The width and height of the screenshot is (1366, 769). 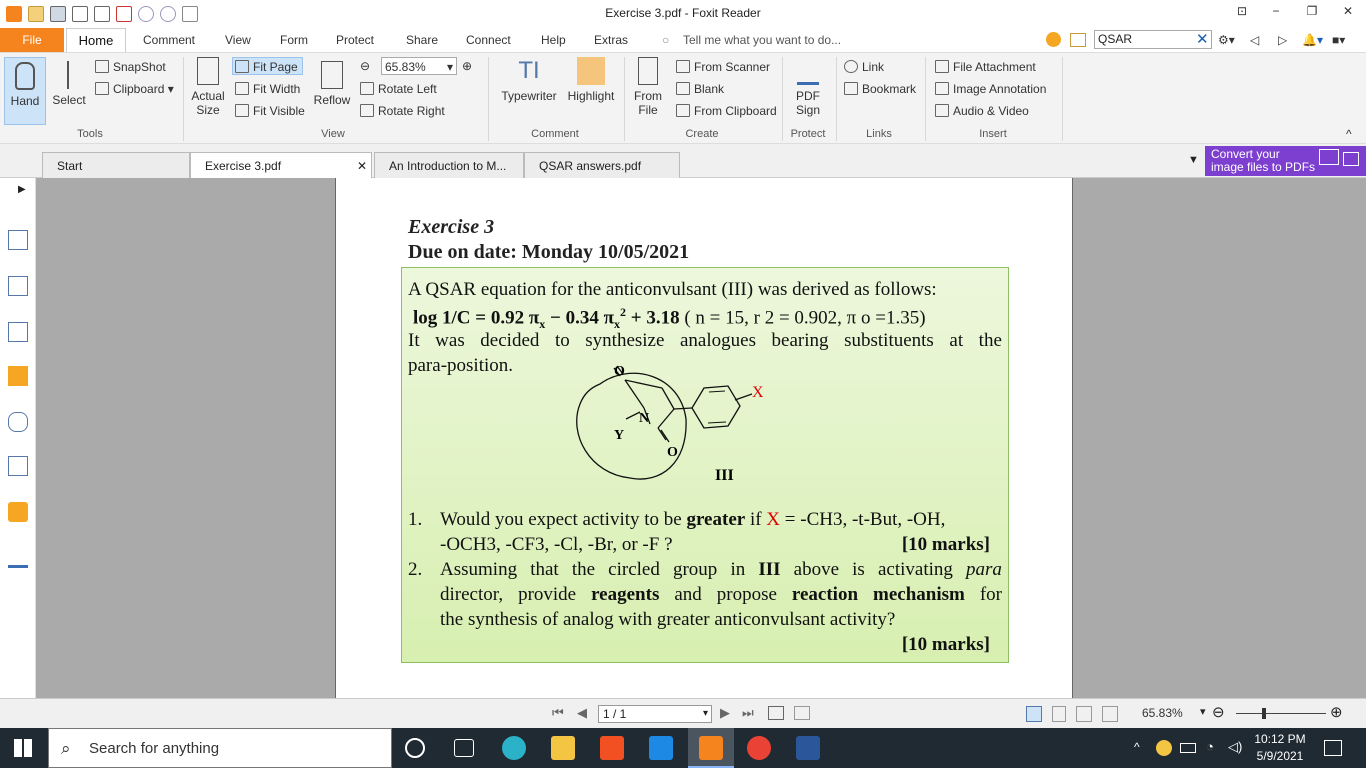 I want to click on minimize-button: −, so click(x=1276, y=13).